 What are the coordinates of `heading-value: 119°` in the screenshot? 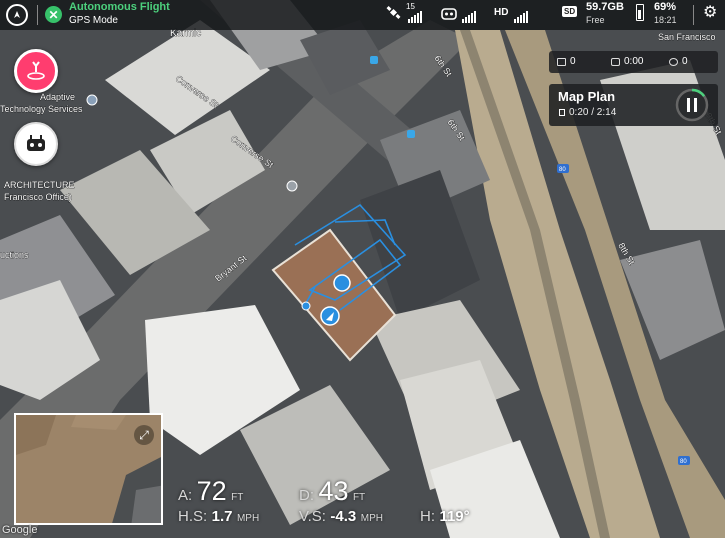 It's located at (454, 516).